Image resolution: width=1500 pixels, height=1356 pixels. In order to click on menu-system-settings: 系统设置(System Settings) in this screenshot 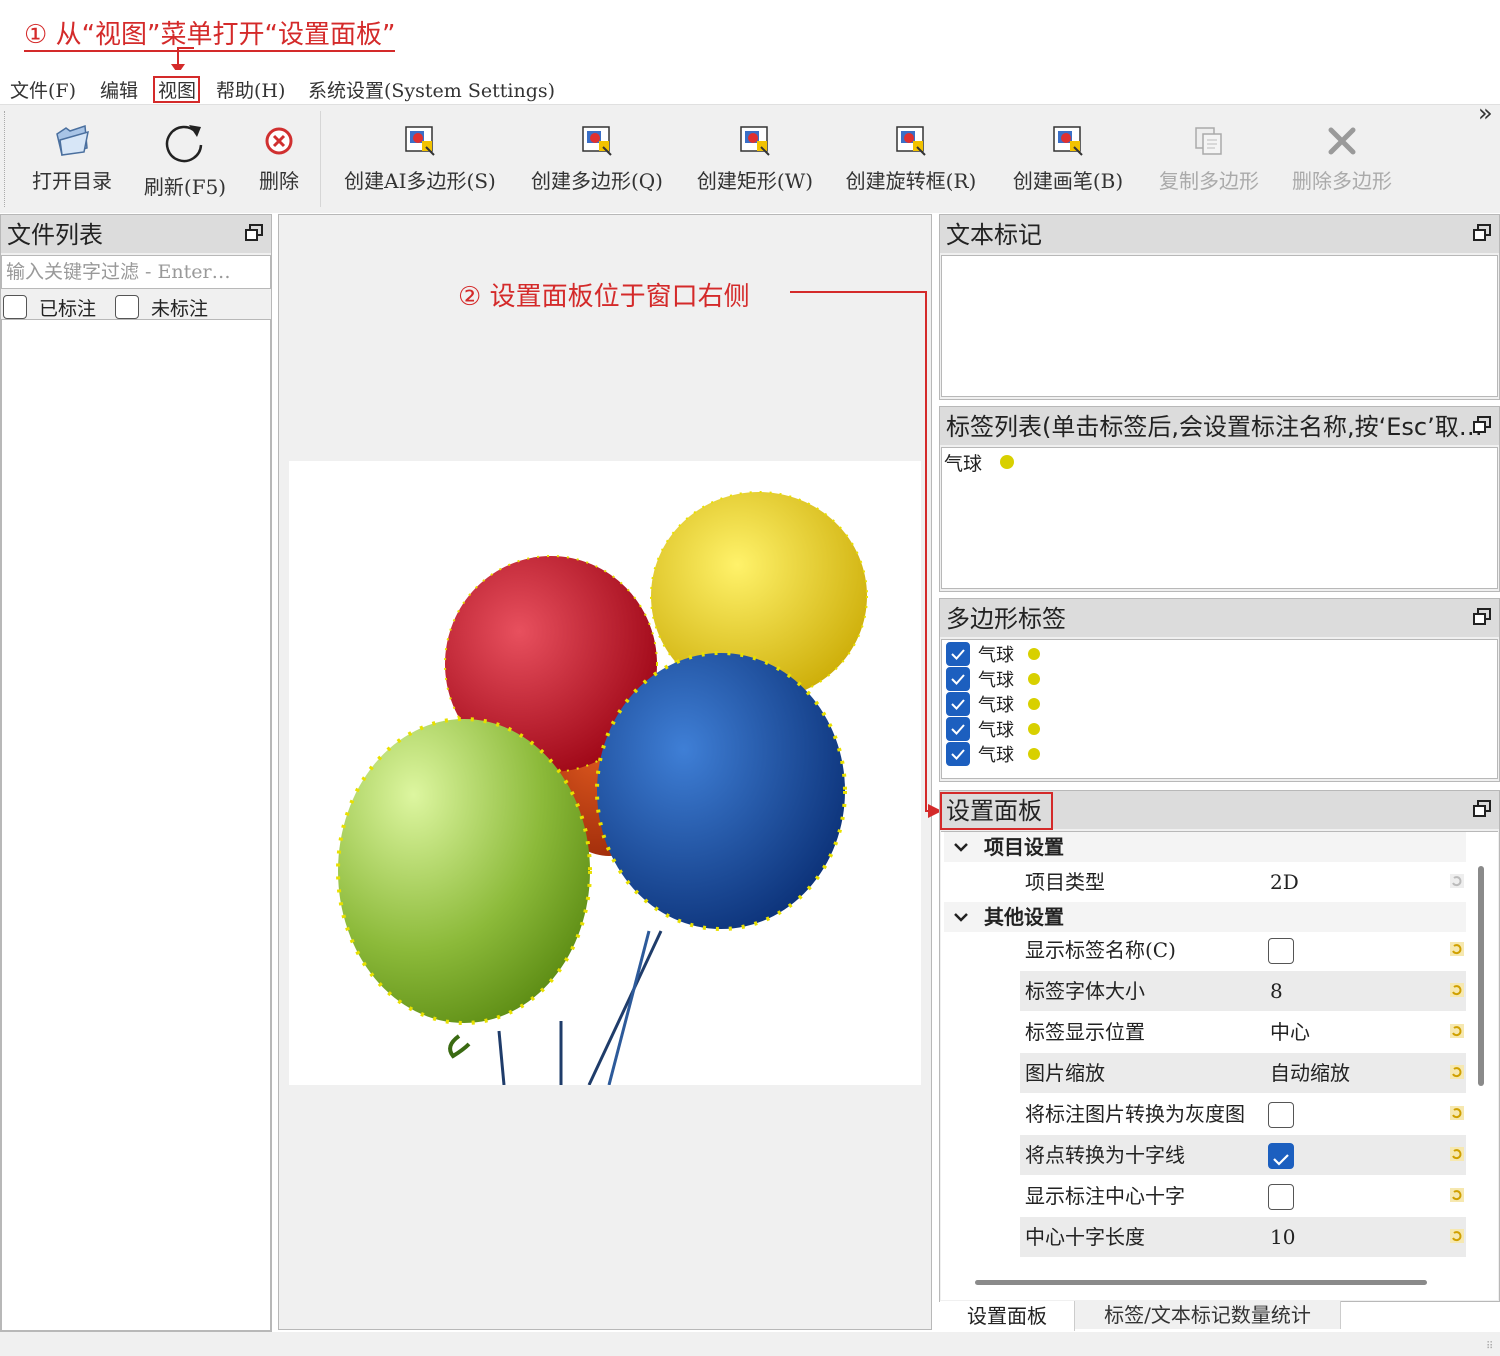, I will do `click(431, 89)`.